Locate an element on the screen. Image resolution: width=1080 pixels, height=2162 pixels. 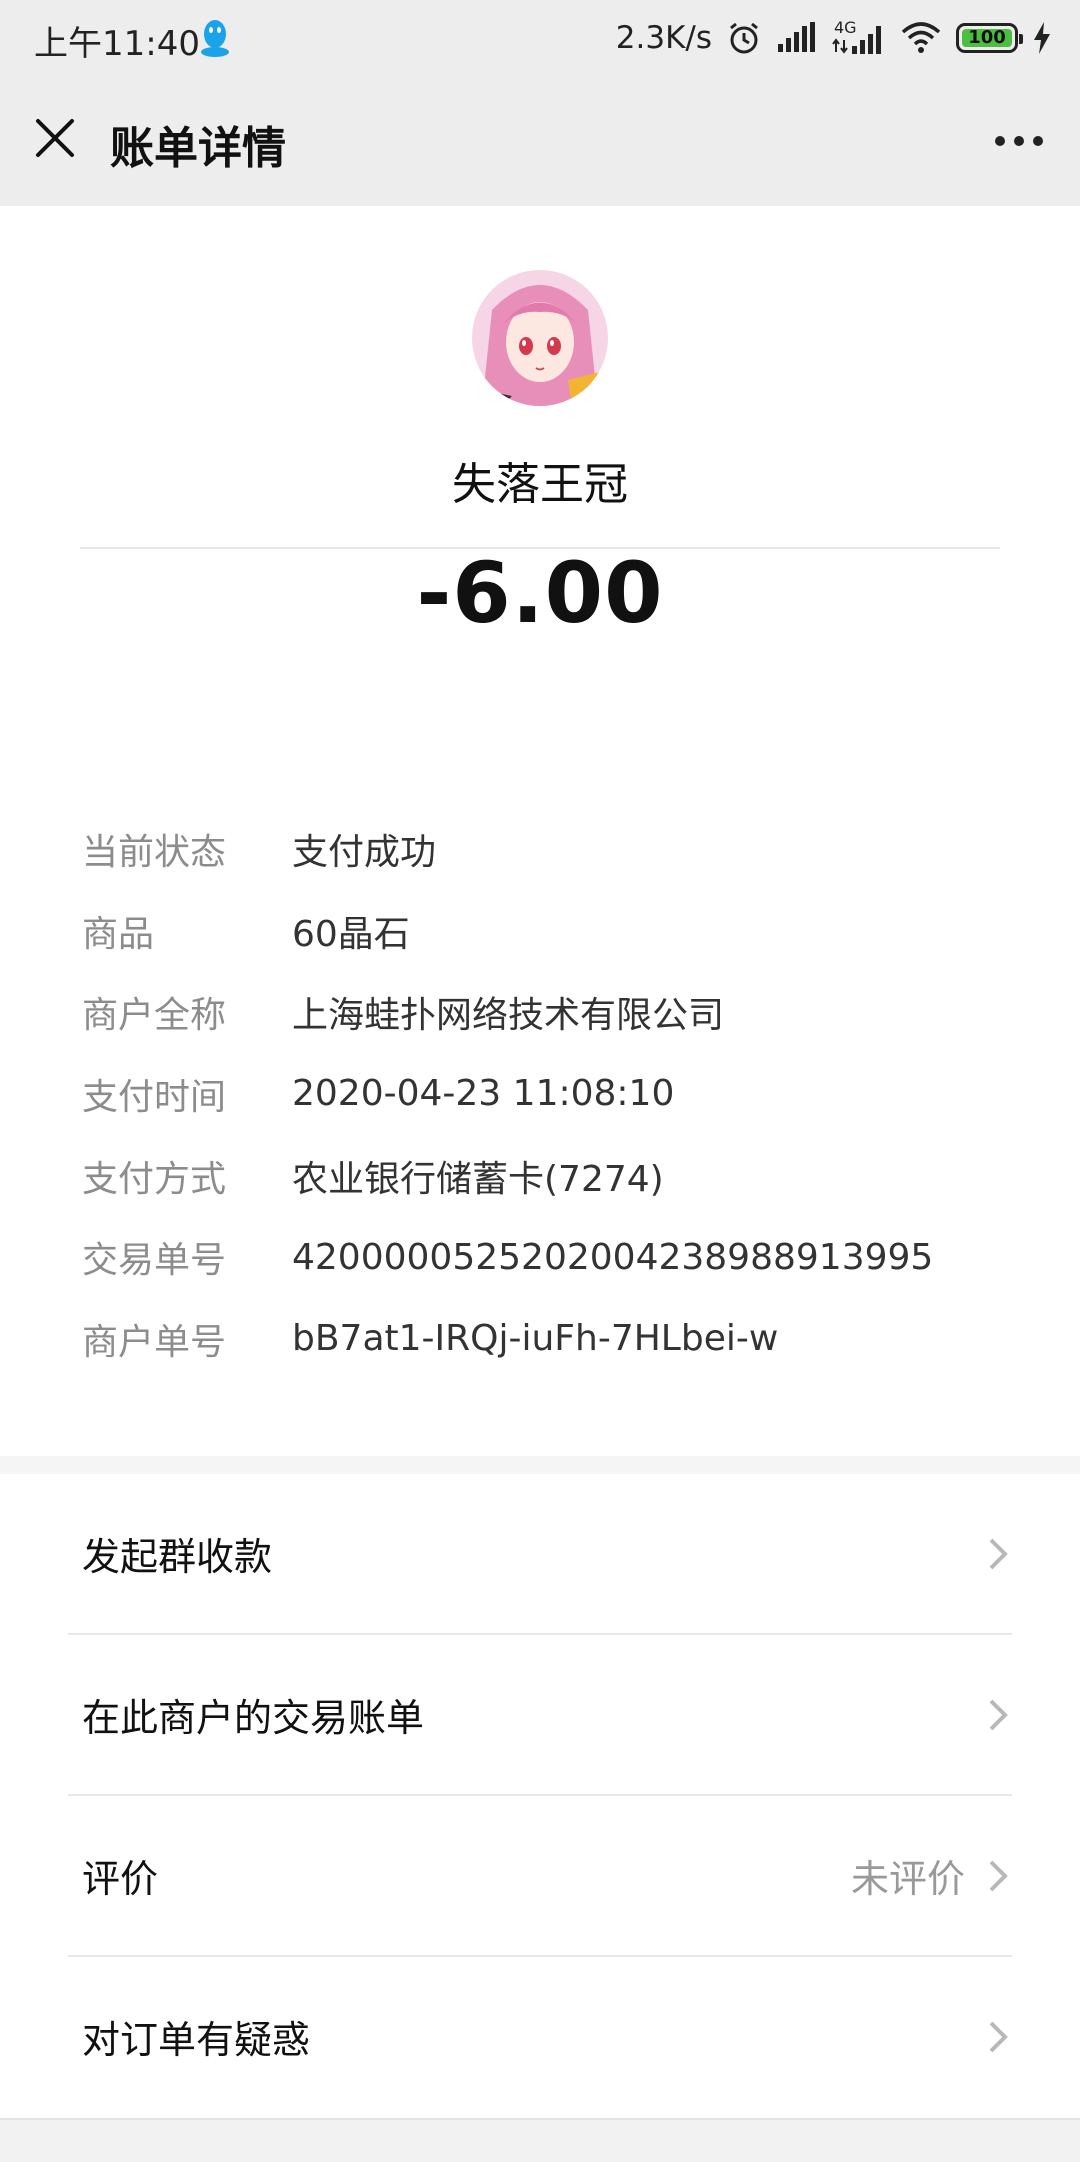
menu-item-label: 在此商户的交易账单 is located at coordinates (253, 1718).